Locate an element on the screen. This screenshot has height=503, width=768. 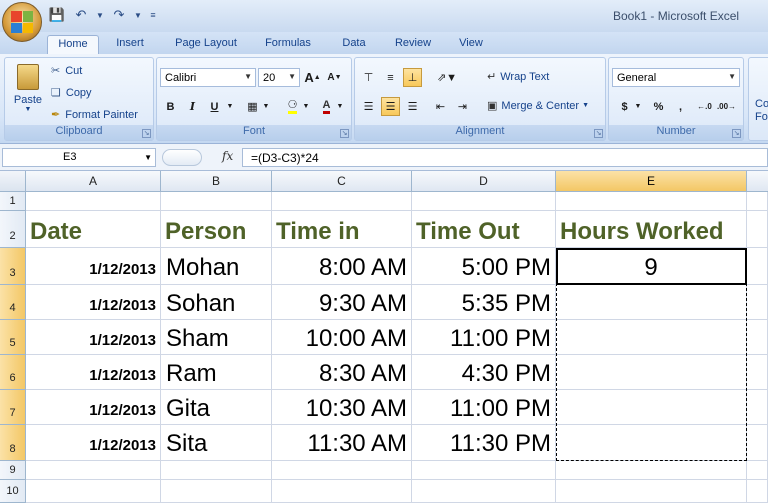
cell-c5: 10:00 AM is located at coordinates (342, 337).